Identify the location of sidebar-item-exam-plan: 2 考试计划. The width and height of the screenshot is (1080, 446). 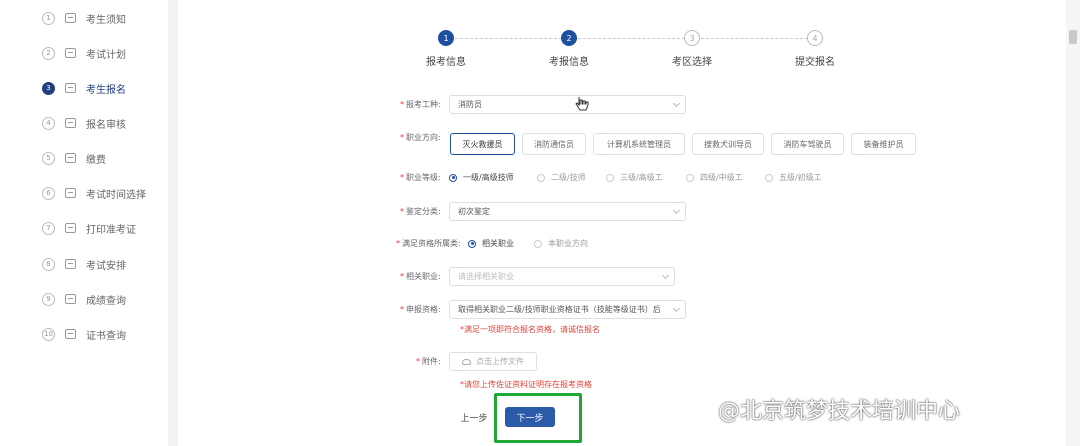
(84, 53).